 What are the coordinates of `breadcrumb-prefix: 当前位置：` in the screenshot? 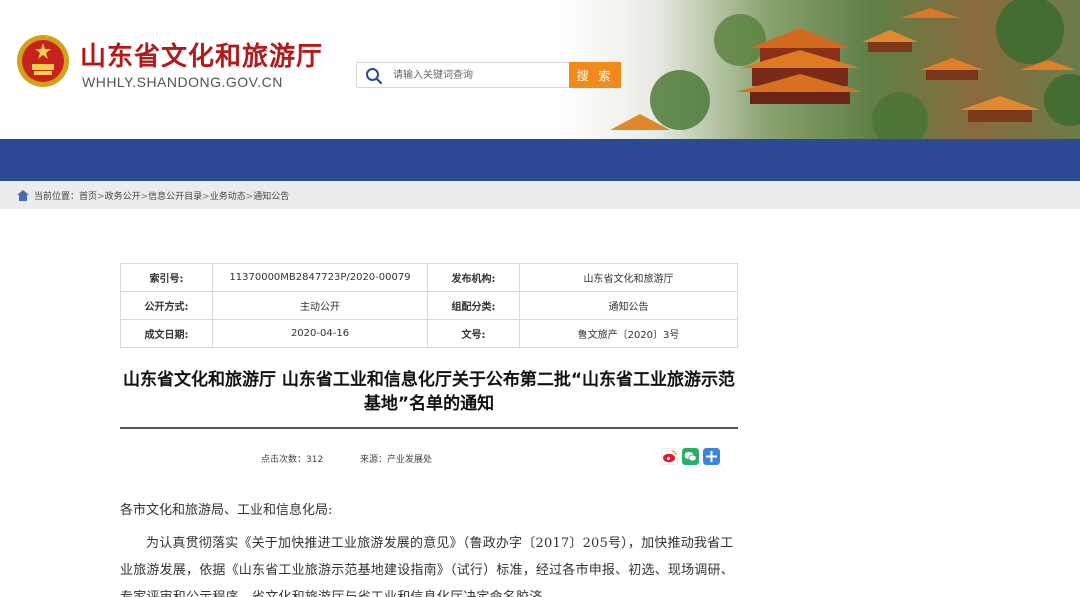 It's located at (57, 197).